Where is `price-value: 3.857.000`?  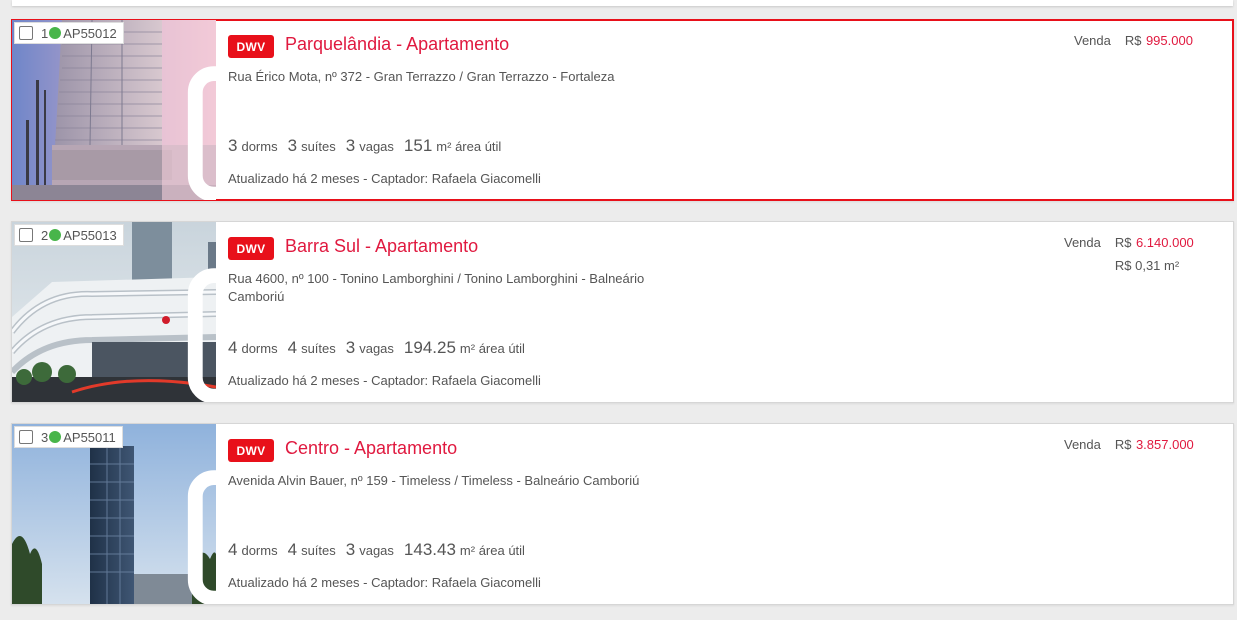 price-value: 3.857.000 is located at coordinates (1164, 444).